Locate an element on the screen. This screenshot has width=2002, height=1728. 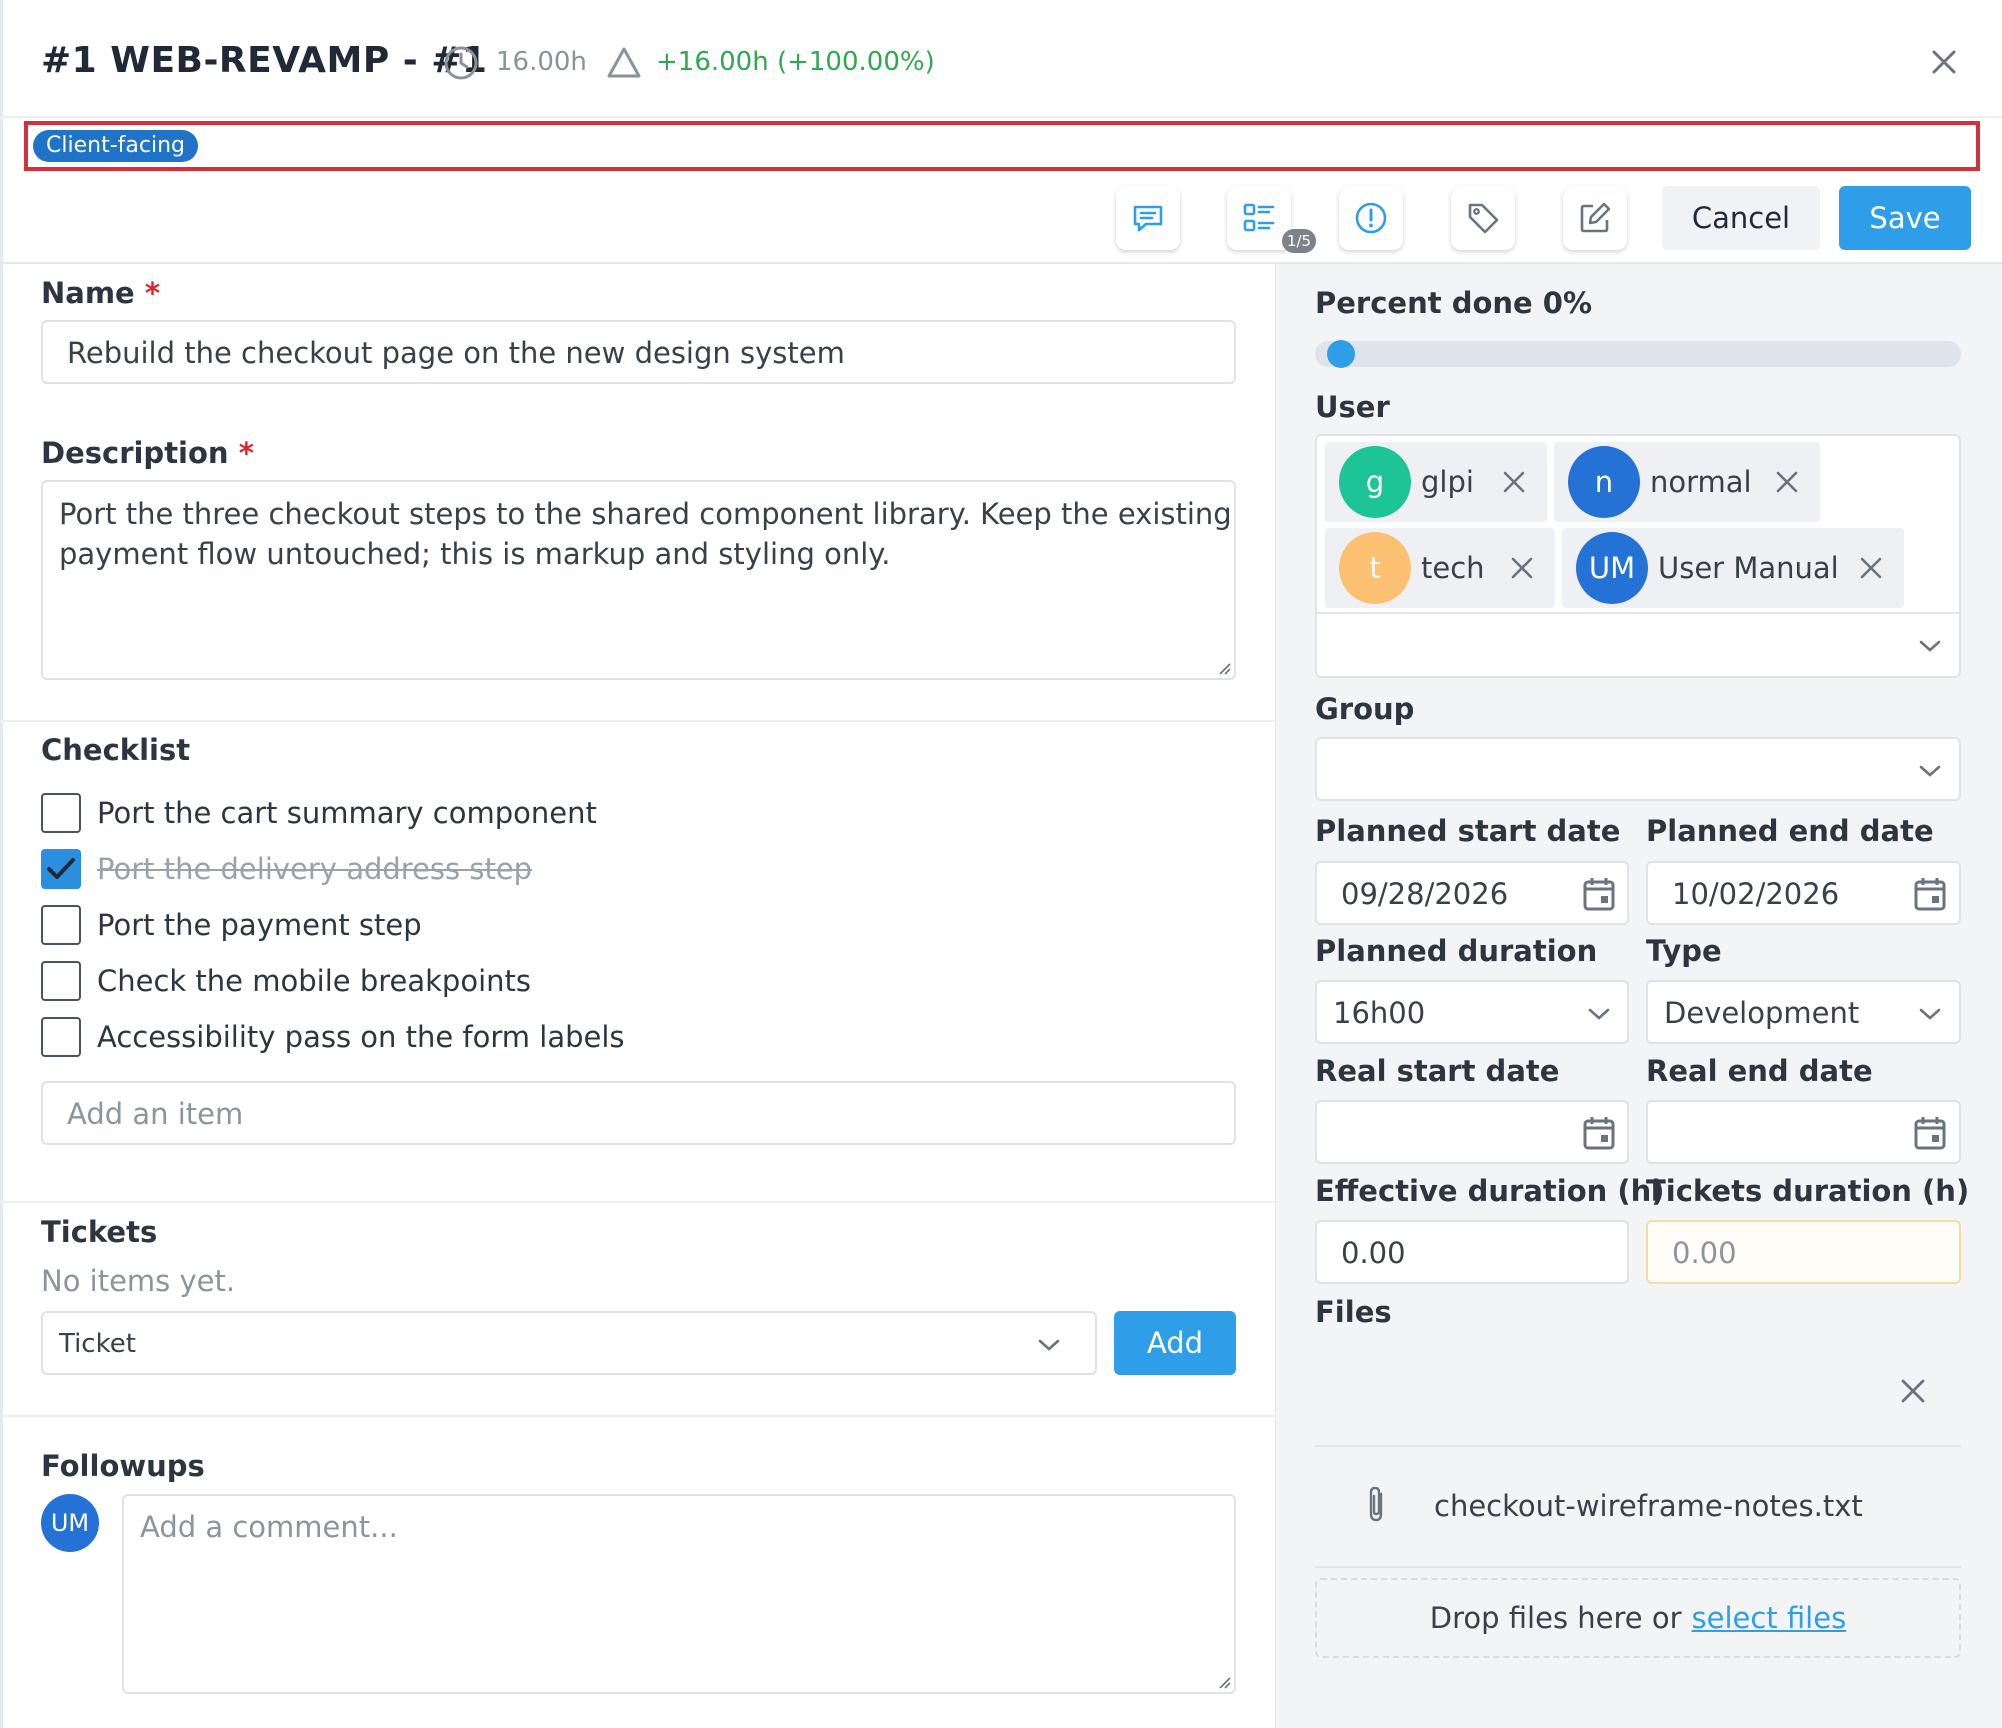
paperclip-icon is located at coordinates (1376, 1504).